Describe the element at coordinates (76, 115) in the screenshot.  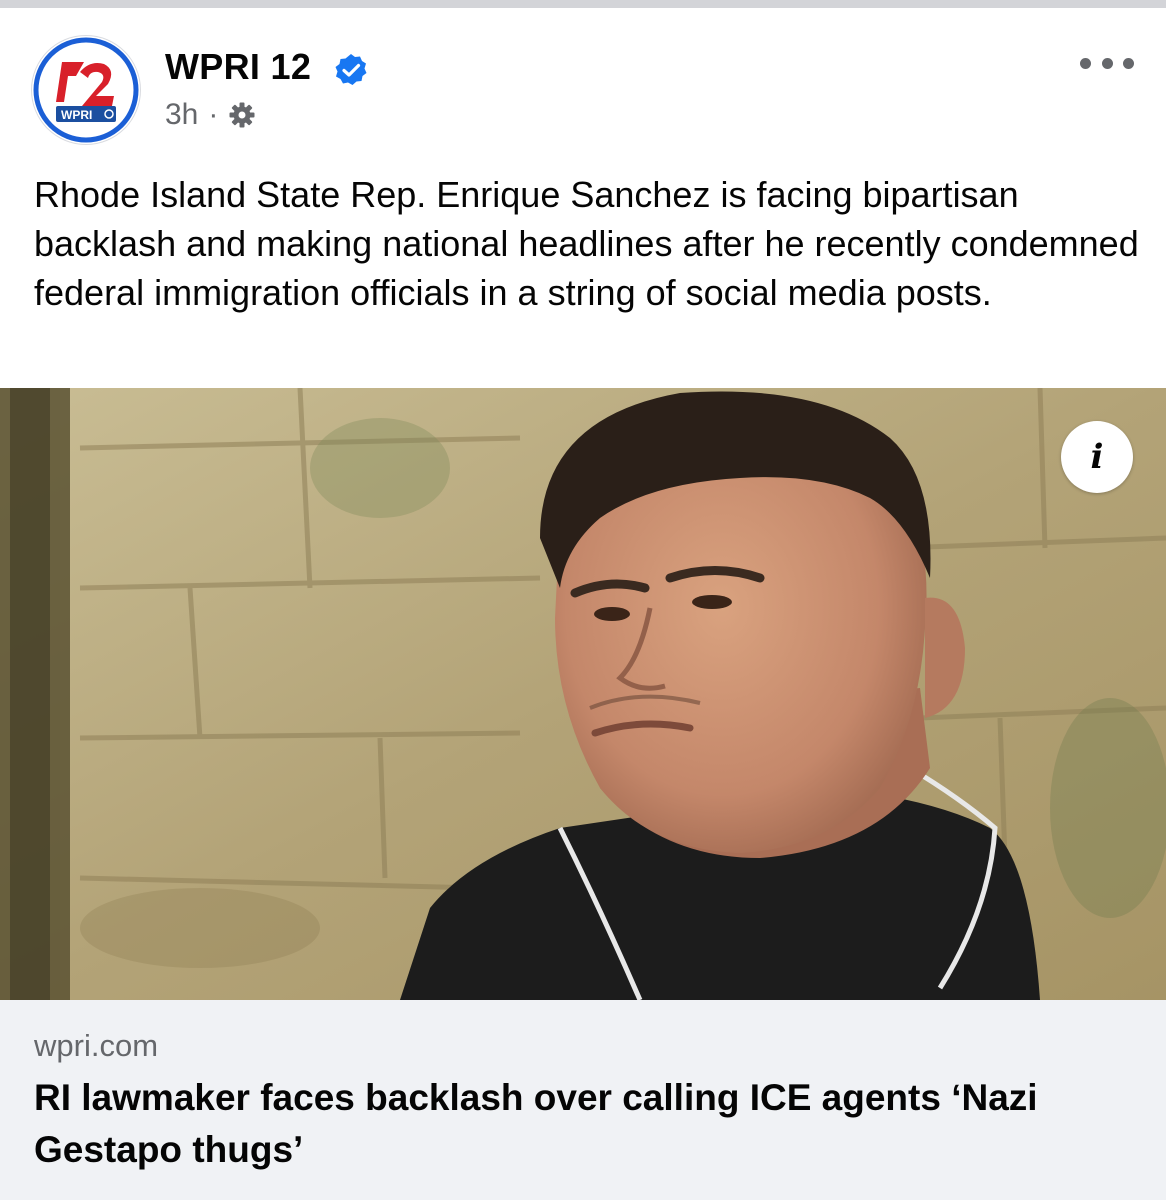
I see `logo-text: WPRI` at that location.